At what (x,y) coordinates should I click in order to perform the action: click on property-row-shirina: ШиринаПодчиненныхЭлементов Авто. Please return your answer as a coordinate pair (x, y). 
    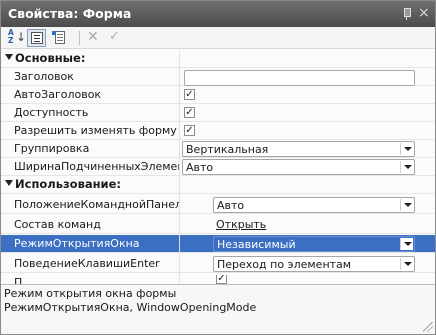
    Looking at the image, I should click on (218, 167).